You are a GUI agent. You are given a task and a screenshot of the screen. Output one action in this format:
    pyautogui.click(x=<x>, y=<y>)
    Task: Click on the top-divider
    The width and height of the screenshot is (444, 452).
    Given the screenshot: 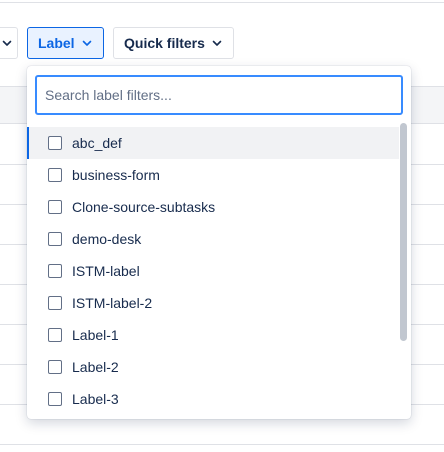 What is the action you would take?
    pyautogui.click(x=222, y=2)
    